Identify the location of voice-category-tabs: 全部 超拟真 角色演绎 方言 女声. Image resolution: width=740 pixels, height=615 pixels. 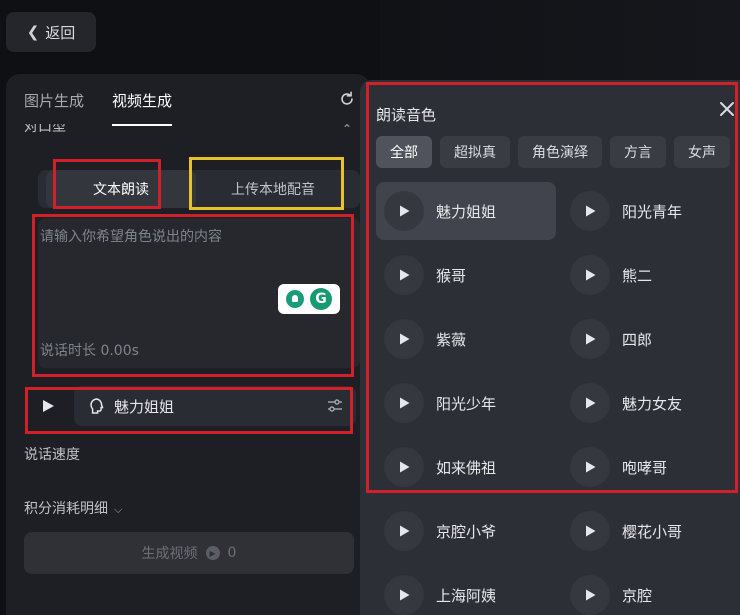
(553, 152).